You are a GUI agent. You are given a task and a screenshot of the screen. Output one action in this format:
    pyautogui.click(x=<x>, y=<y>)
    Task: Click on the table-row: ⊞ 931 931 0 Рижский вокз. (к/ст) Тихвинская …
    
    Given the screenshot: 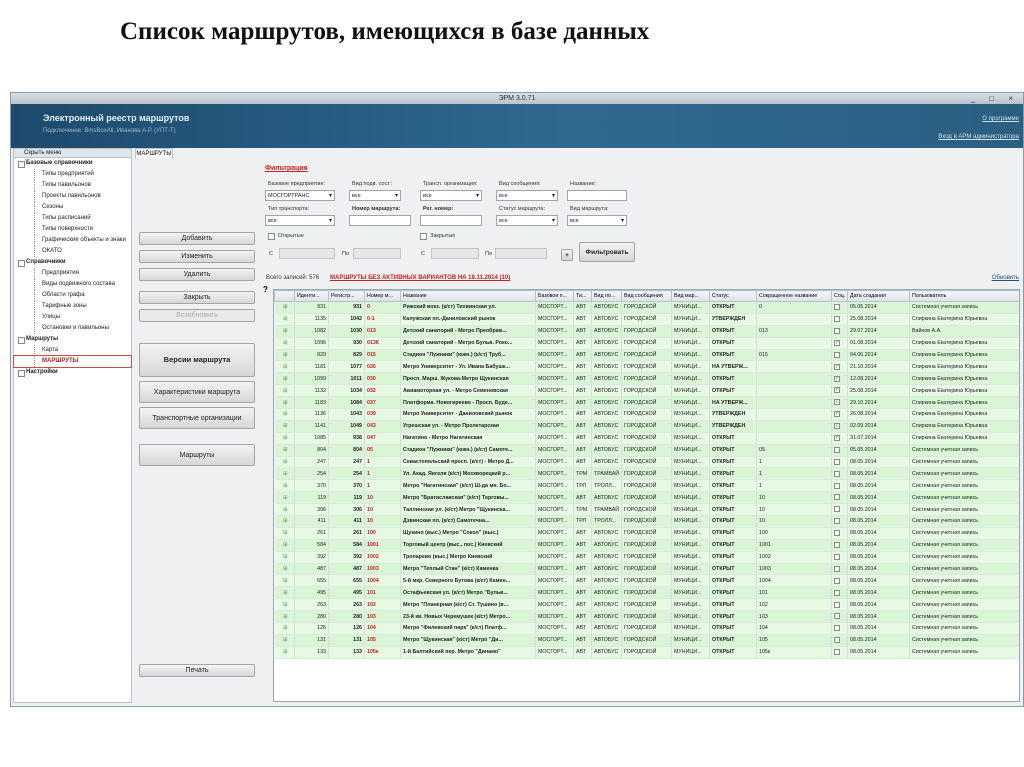 What is the action you would take?
    pyautogui.click(x=646, y=307)
    